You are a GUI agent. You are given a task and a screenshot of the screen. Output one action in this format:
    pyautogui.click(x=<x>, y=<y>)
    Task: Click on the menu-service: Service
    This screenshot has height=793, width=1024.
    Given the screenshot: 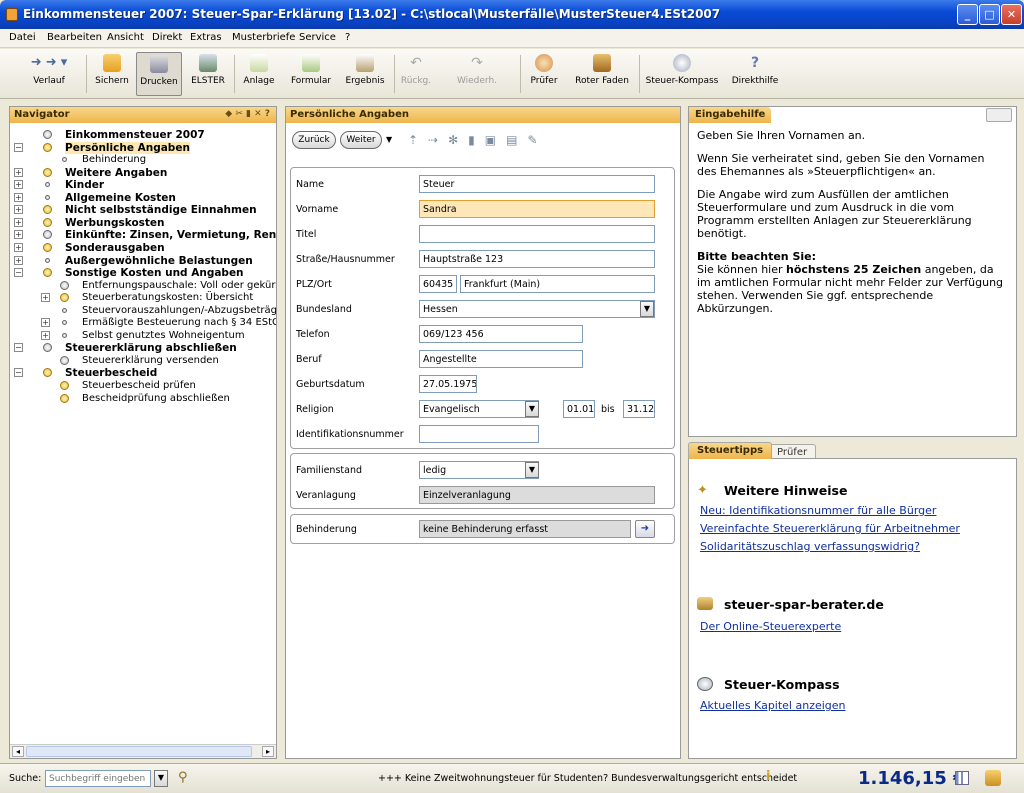 What is the action you would take?
    pyautogui.click(x=317, y=37)
    